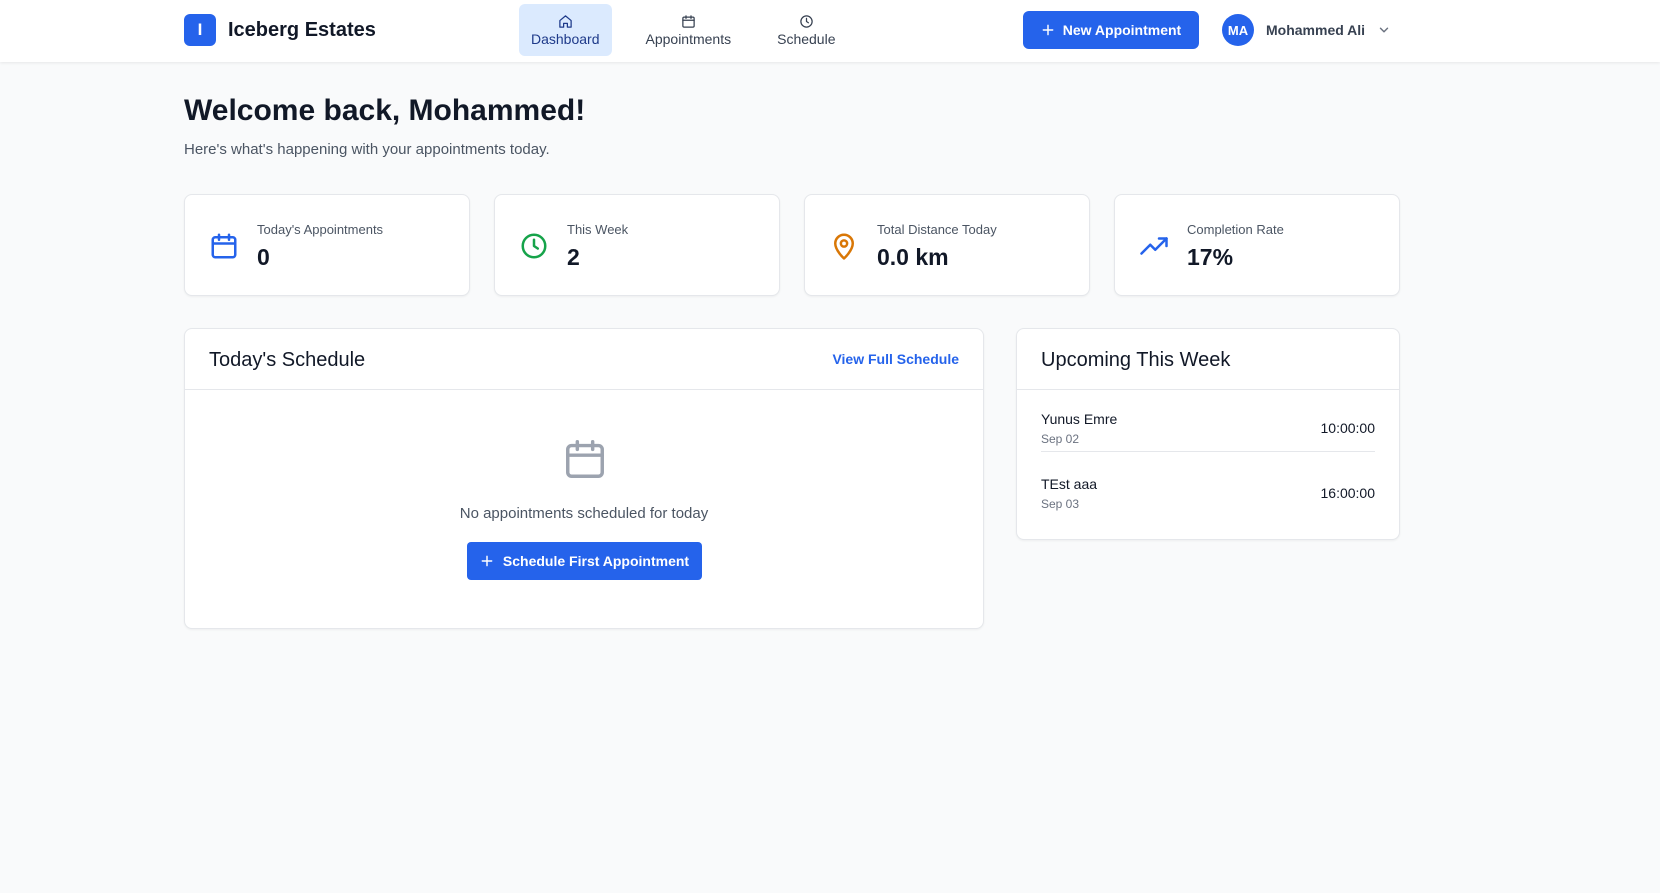  Describe the element at coordinates (565, 21) in the screenshot. I see `home-icon` at that location.